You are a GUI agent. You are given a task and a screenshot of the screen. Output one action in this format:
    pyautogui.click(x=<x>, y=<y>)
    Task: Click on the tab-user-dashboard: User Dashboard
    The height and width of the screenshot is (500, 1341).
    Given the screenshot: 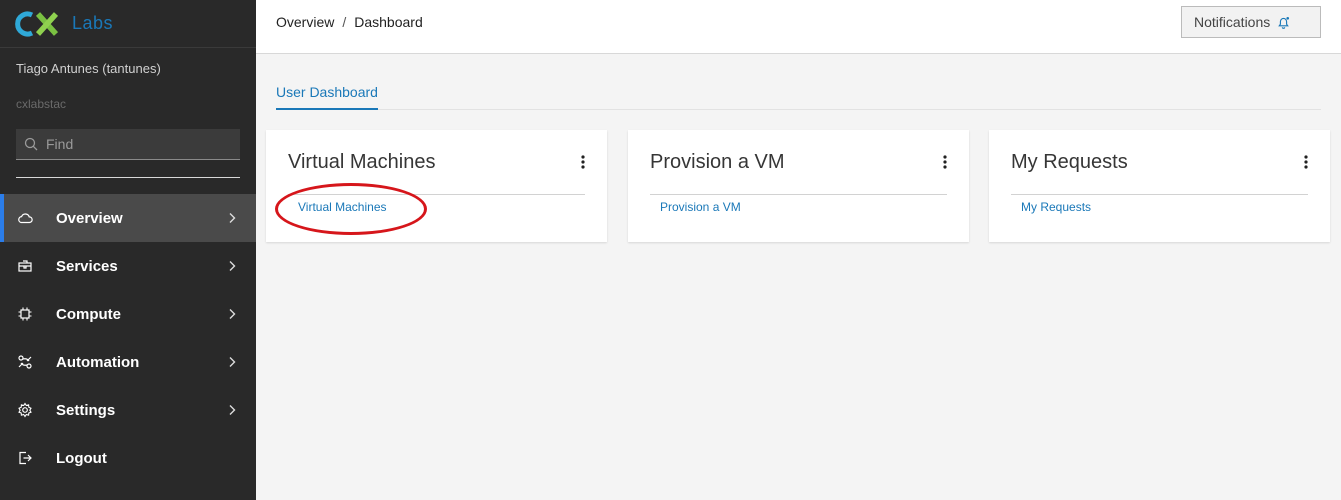 What is the action you would take?
    pyautogui.click(x=327, y=95)
    